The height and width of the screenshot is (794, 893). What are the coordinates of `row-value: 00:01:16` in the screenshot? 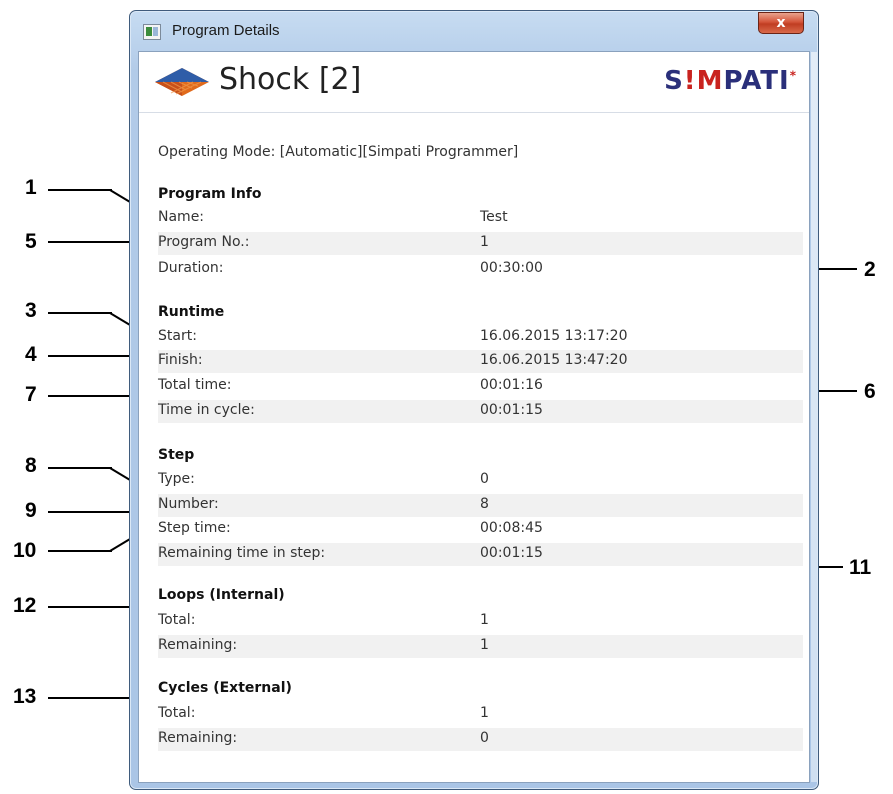 It's located at (511, 385).